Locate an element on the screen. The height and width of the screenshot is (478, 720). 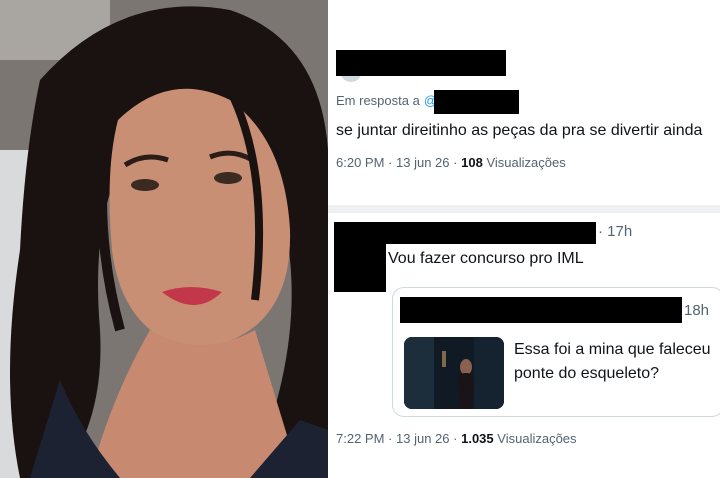
redacted-handle is located at coordinates (476, 102).